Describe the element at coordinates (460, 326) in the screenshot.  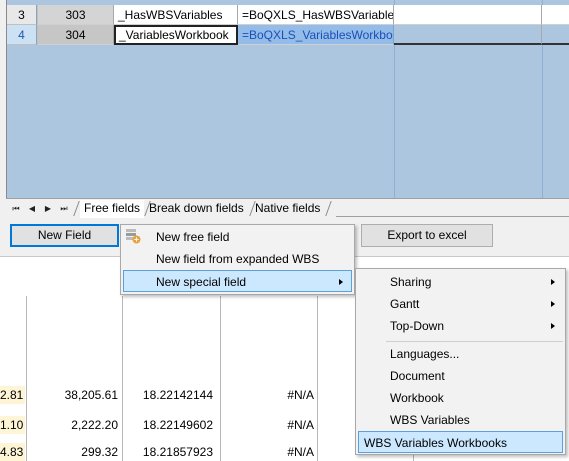
I see `menu-item-top-down: Top-Down` at that location.